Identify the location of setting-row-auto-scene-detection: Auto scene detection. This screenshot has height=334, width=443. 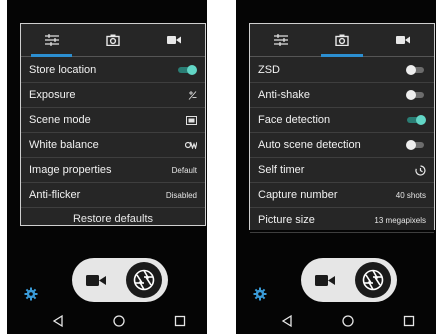
(342, 145).